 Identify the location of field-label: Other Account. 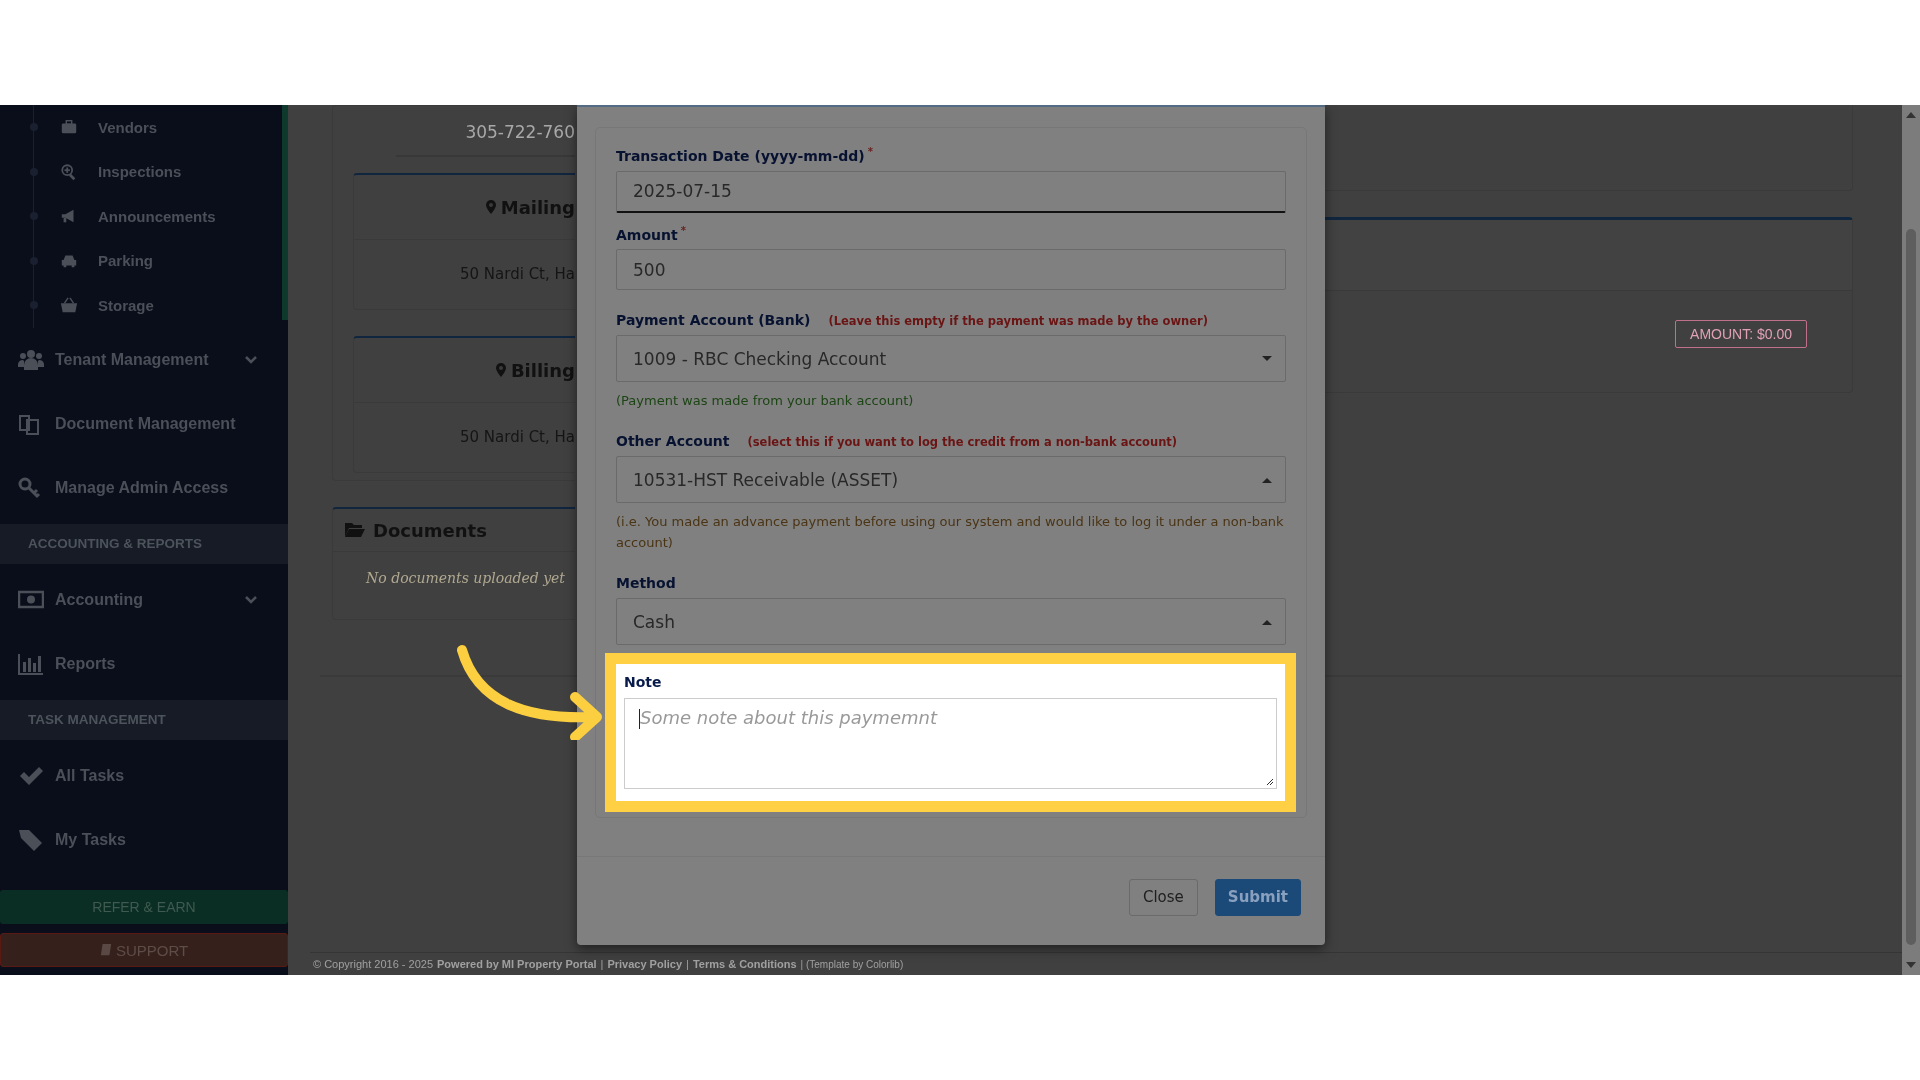
(673, 441).